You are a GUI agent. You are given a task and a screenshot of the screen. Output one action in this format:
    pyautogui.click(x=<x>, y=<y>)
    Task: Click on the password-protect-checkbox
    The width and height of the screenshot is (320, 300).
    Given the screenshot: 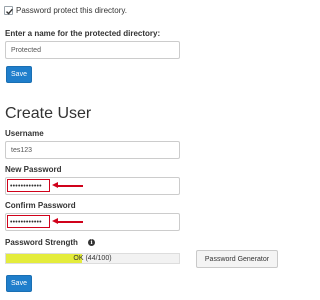 What is the action you would take?
    pyautogui.click(x=8, y=10)
    